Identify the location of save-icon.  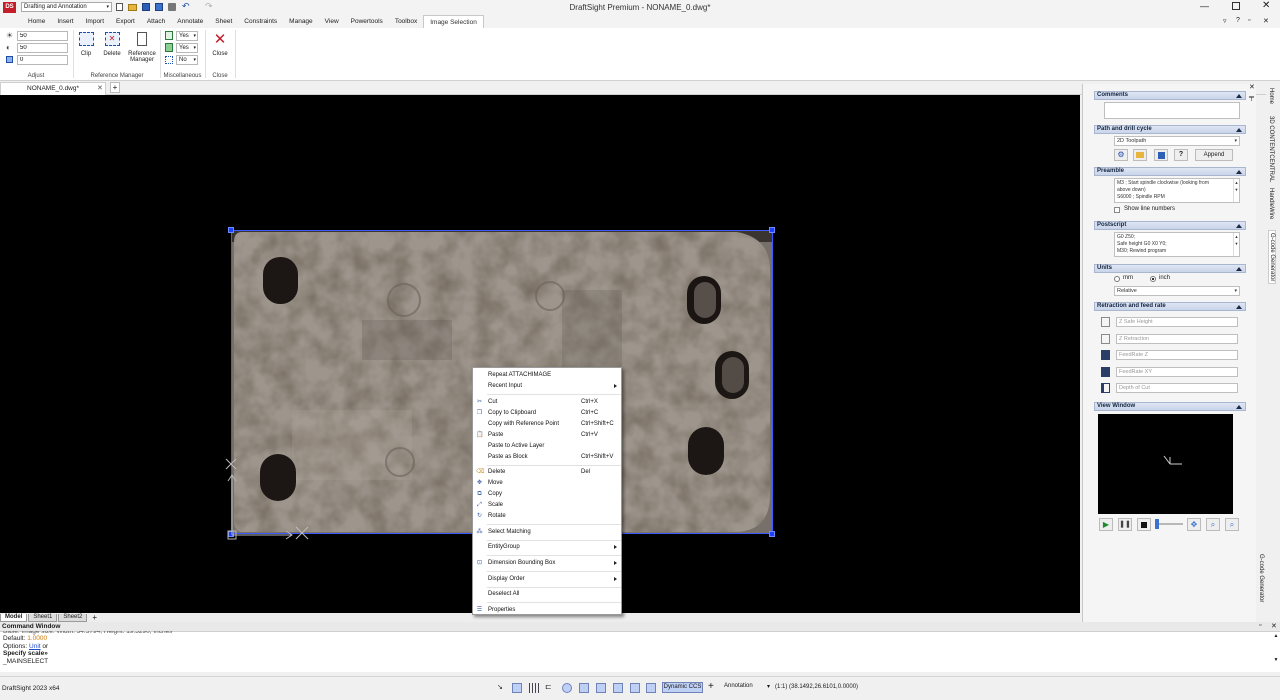
(1161, 155).